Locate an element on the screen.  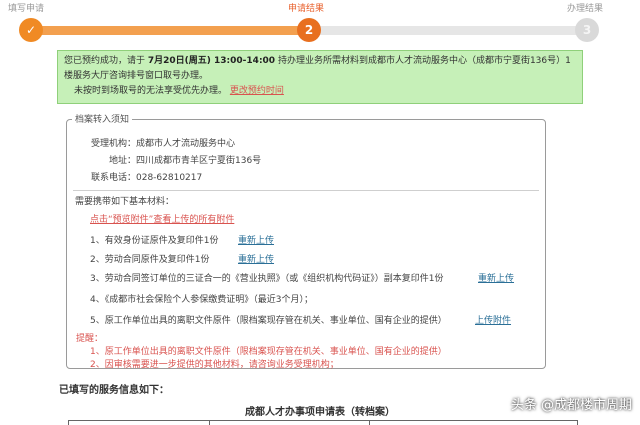
reminder-2: 2、因审核需要进一步提供的其他材料，请咨询业务受理机构； is located at coordinates (214, 365).